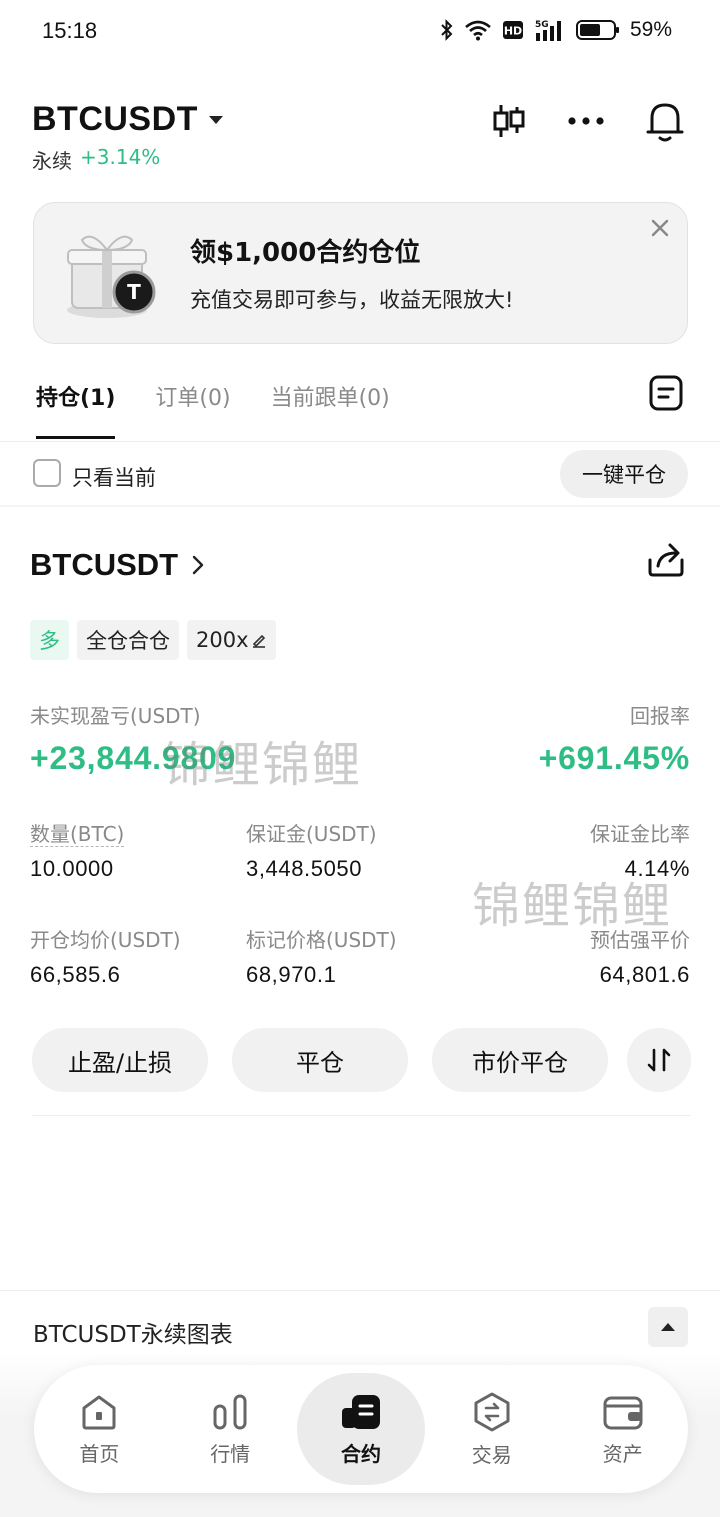 The width and height of the screenshot is (720, 1517). What do you see at coordinates (640, 940) in the screenshot?
I see `liq-price-label: 预估强平价` at bounding box center [640, 940].